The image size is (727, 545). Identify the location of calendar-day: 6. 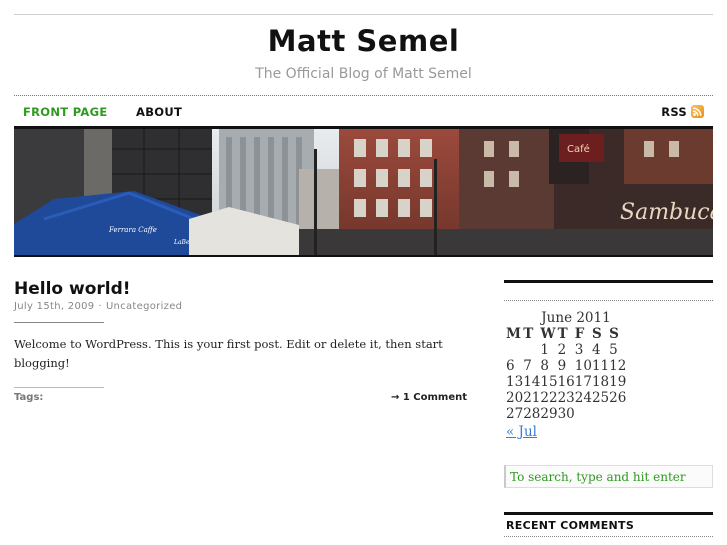
(510, 366).